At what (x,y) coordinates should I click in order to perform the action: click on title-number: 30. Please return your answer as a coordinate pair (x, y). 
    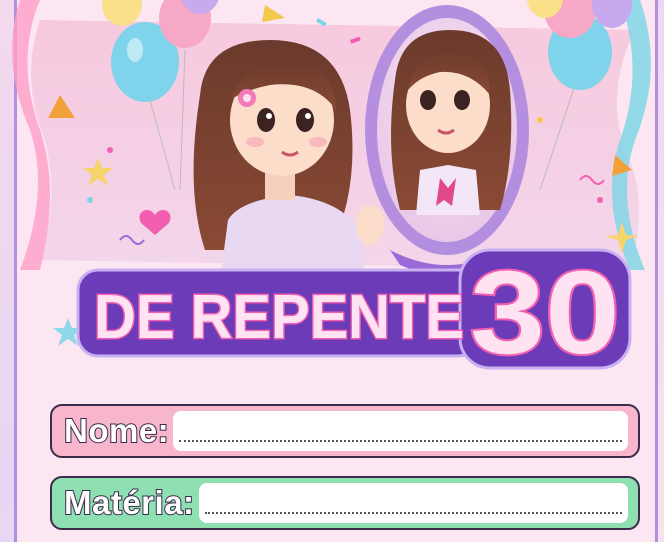
    Looking at the image, I should click on (545, 309).